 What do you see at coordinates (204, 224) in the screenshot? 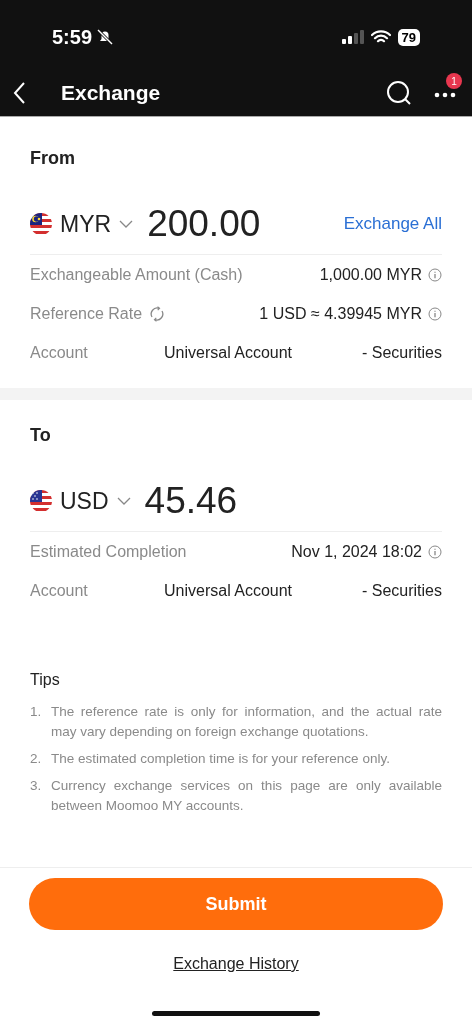
I see `amount-field: 200.00` at bounding box center [204, 224].